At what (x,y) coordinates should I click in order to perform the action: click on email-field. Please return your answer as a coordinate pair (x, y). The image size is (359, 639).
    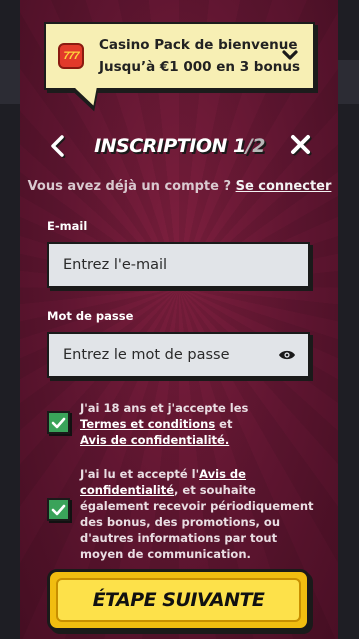
    Looking at the image, I should click on (178, 265).